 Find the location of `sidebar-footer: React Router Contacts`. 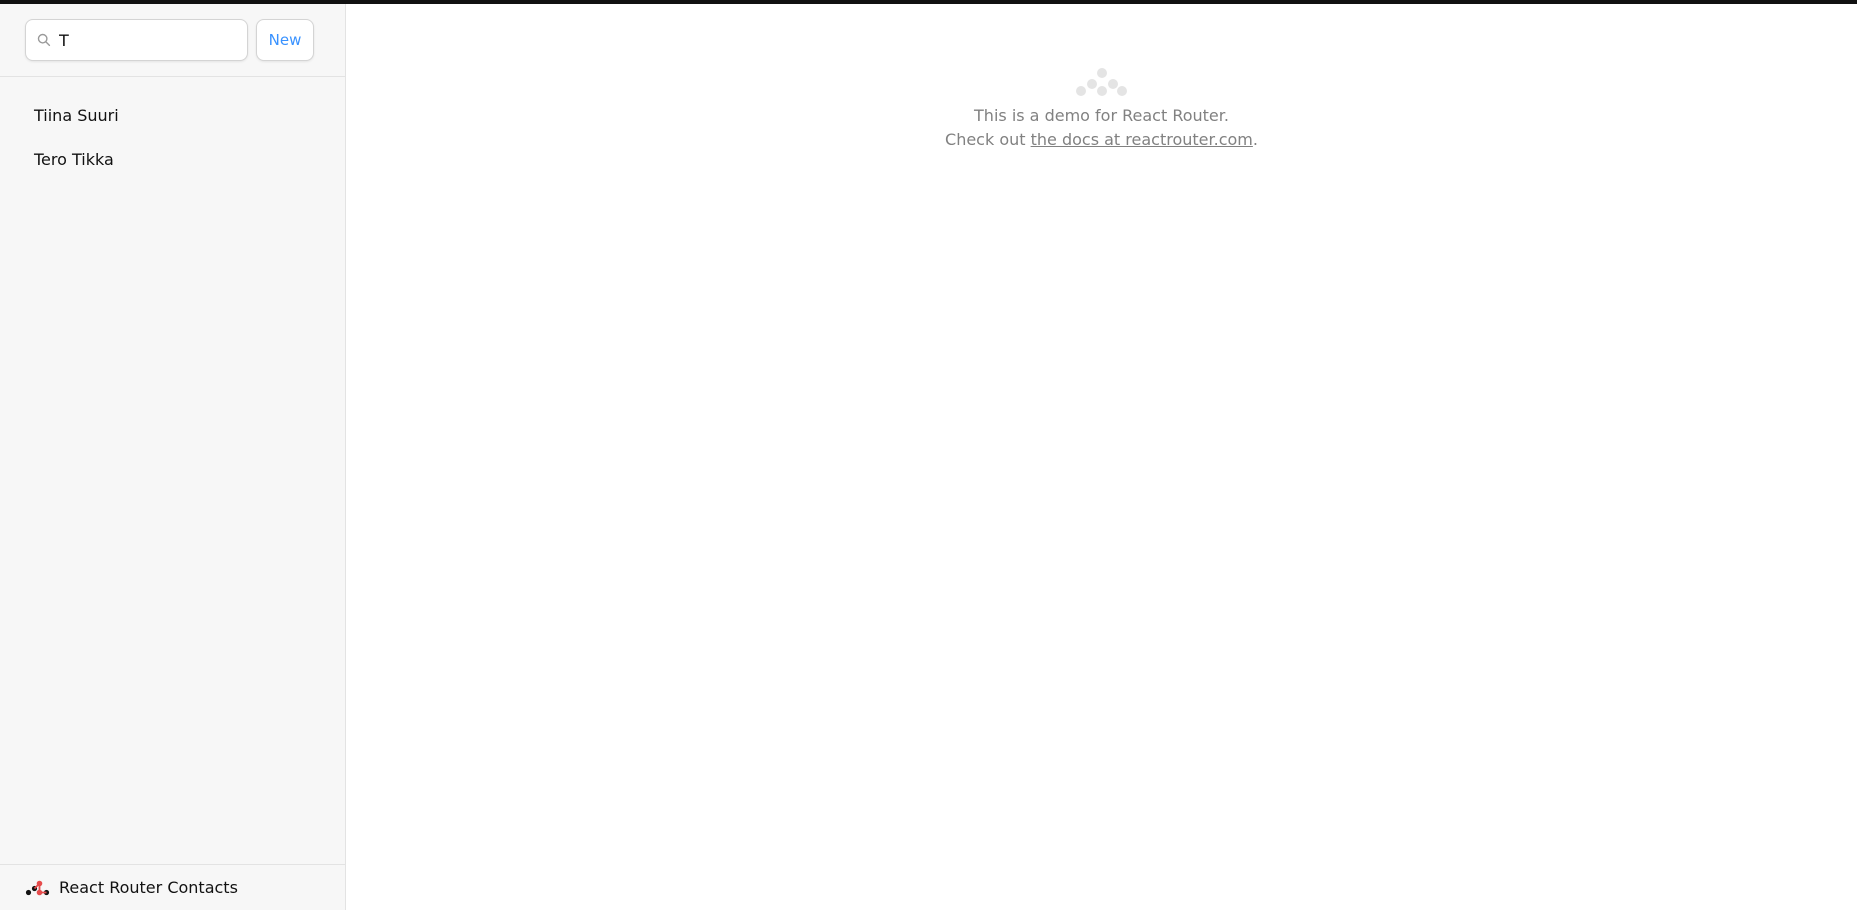

sidebar-footer: React Router Contacts is located at coordinates (172, 887).